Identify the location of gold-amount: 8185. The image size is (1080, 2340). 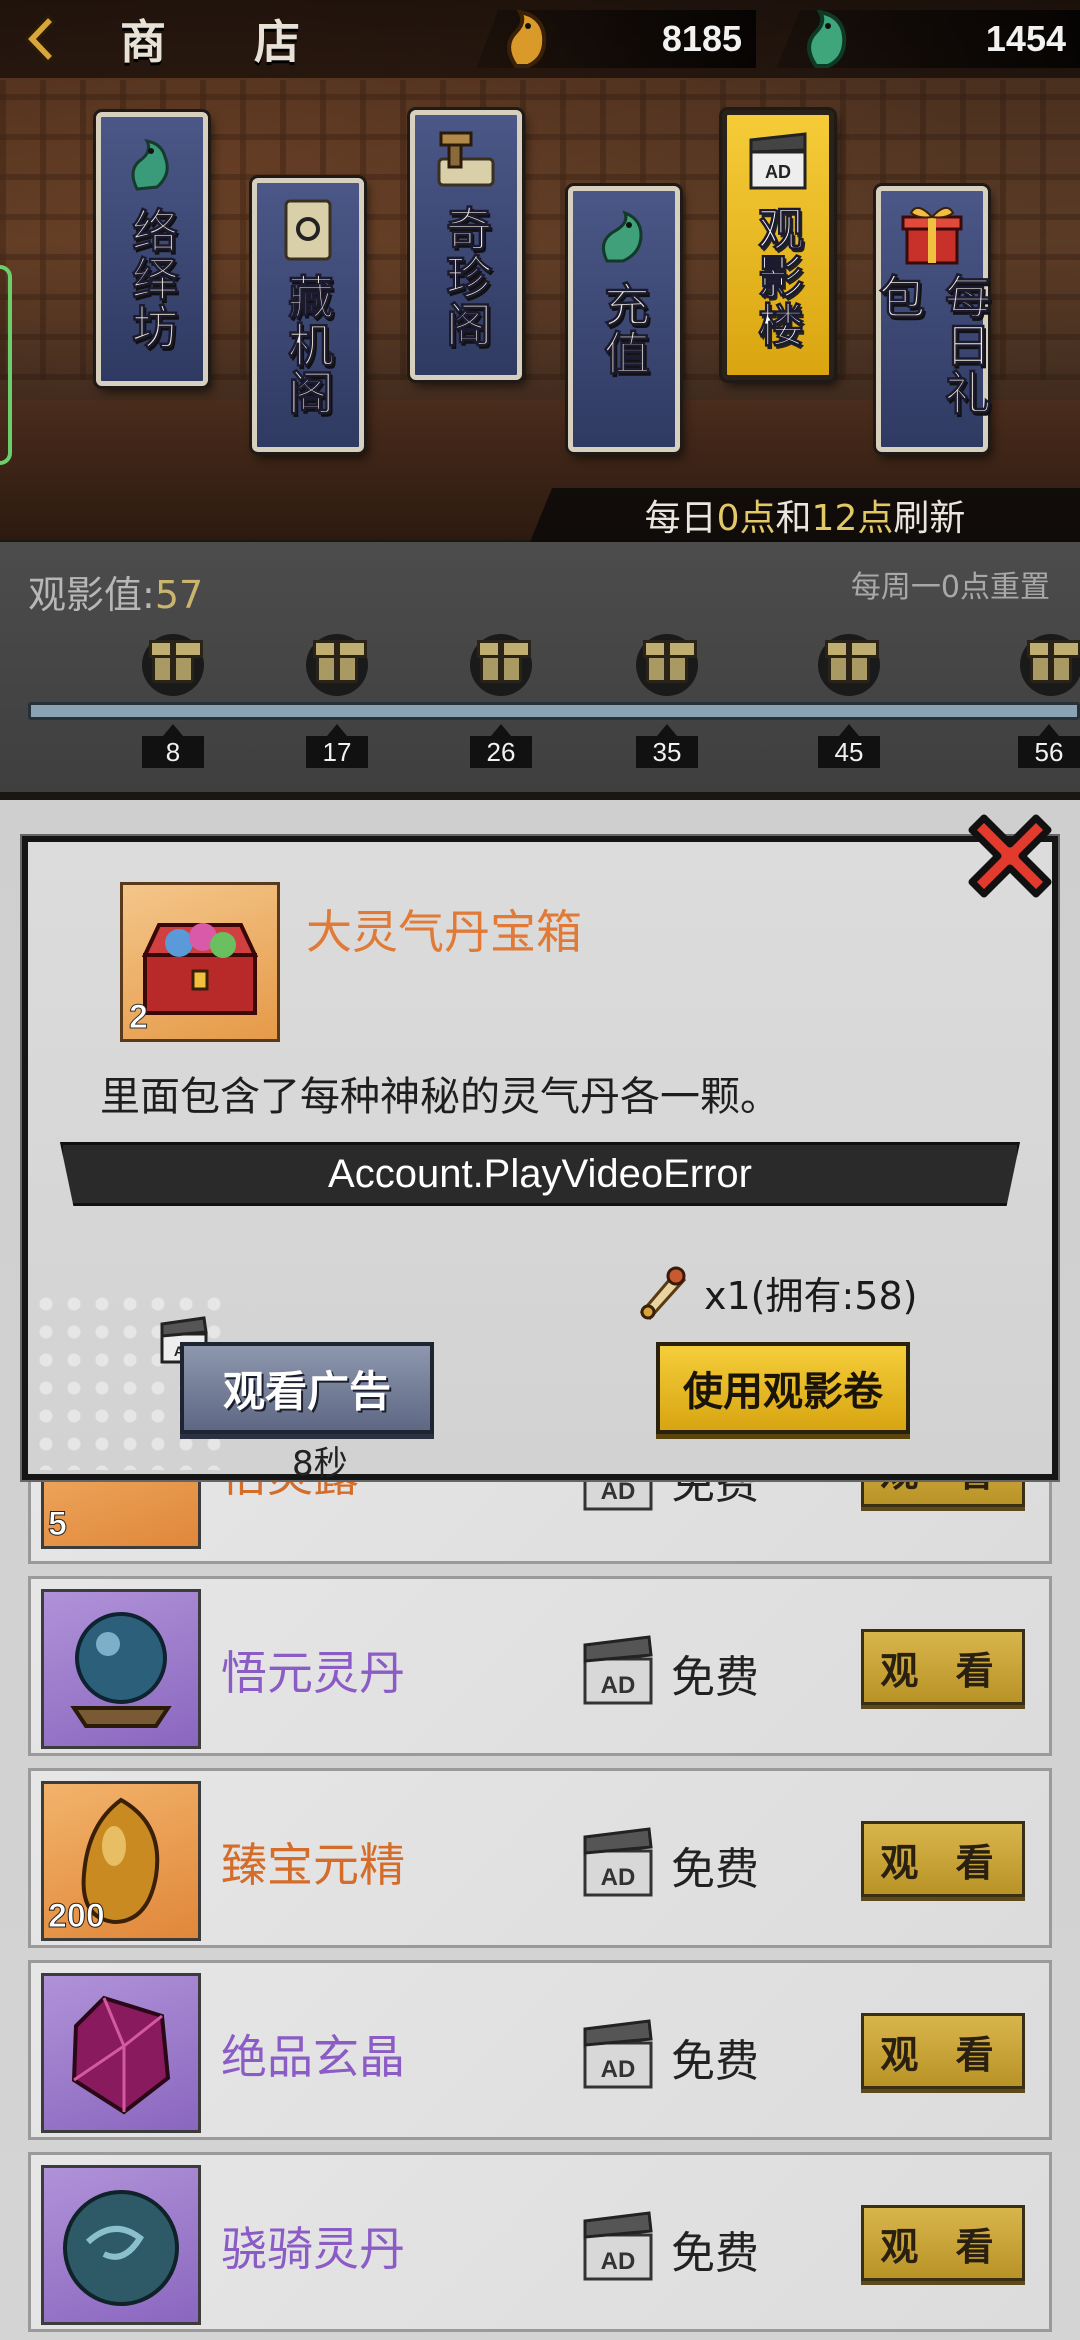
(701, 38).